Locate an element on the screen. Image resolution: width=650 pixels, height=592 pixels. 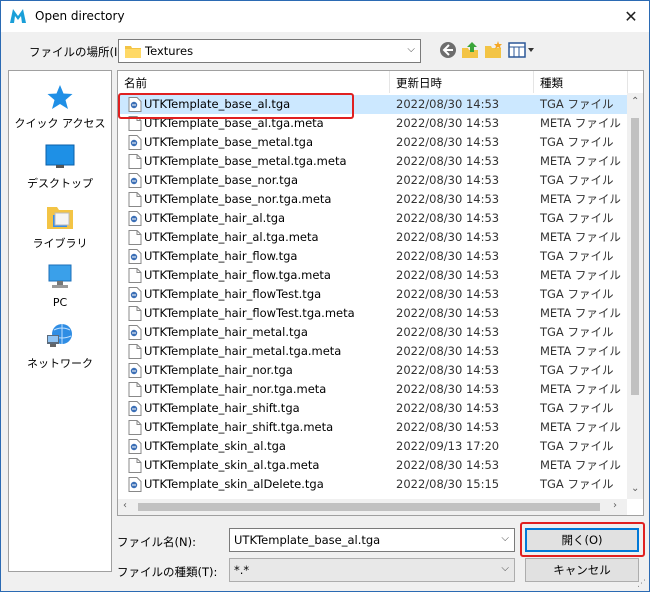
file-name: UTKTemplate_hair_flowTest.tga is located at coordinates (233, 294).